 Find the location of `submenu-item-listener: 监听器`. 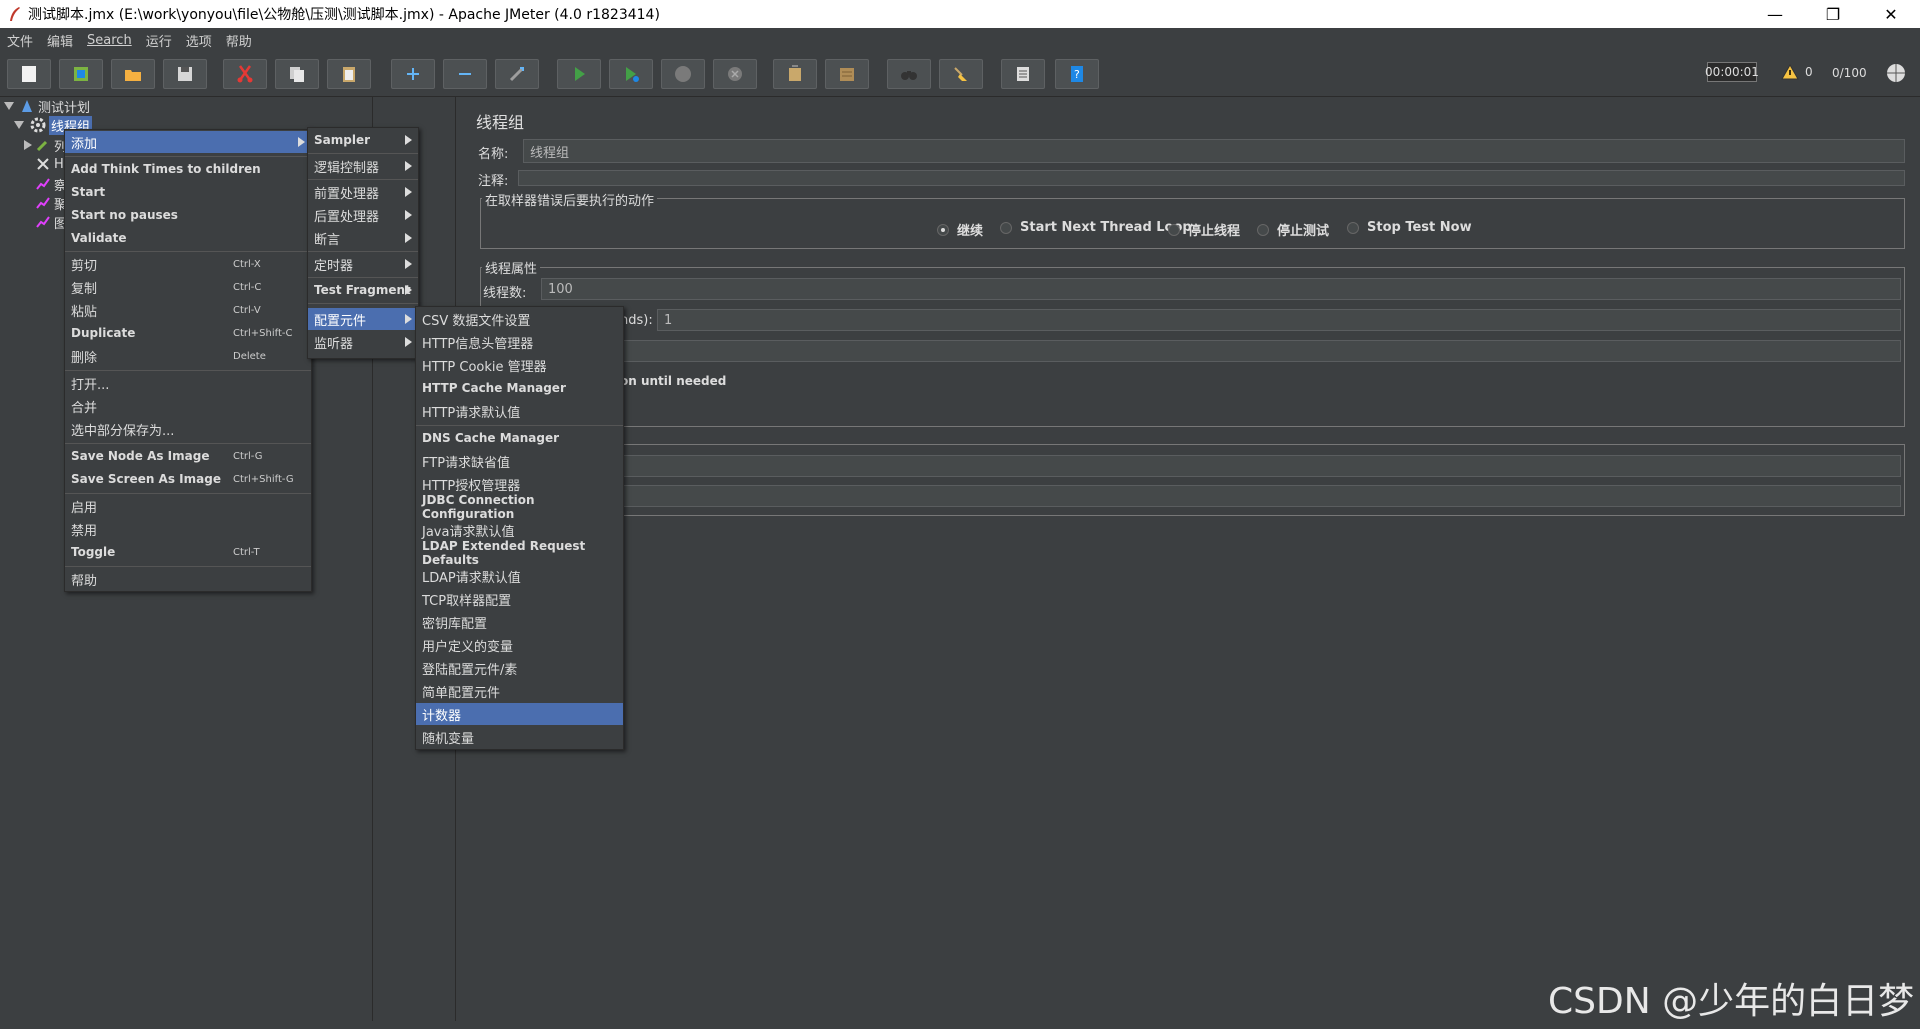

submenu-item-listener: 监听器 is located at coordinates (363, 342).